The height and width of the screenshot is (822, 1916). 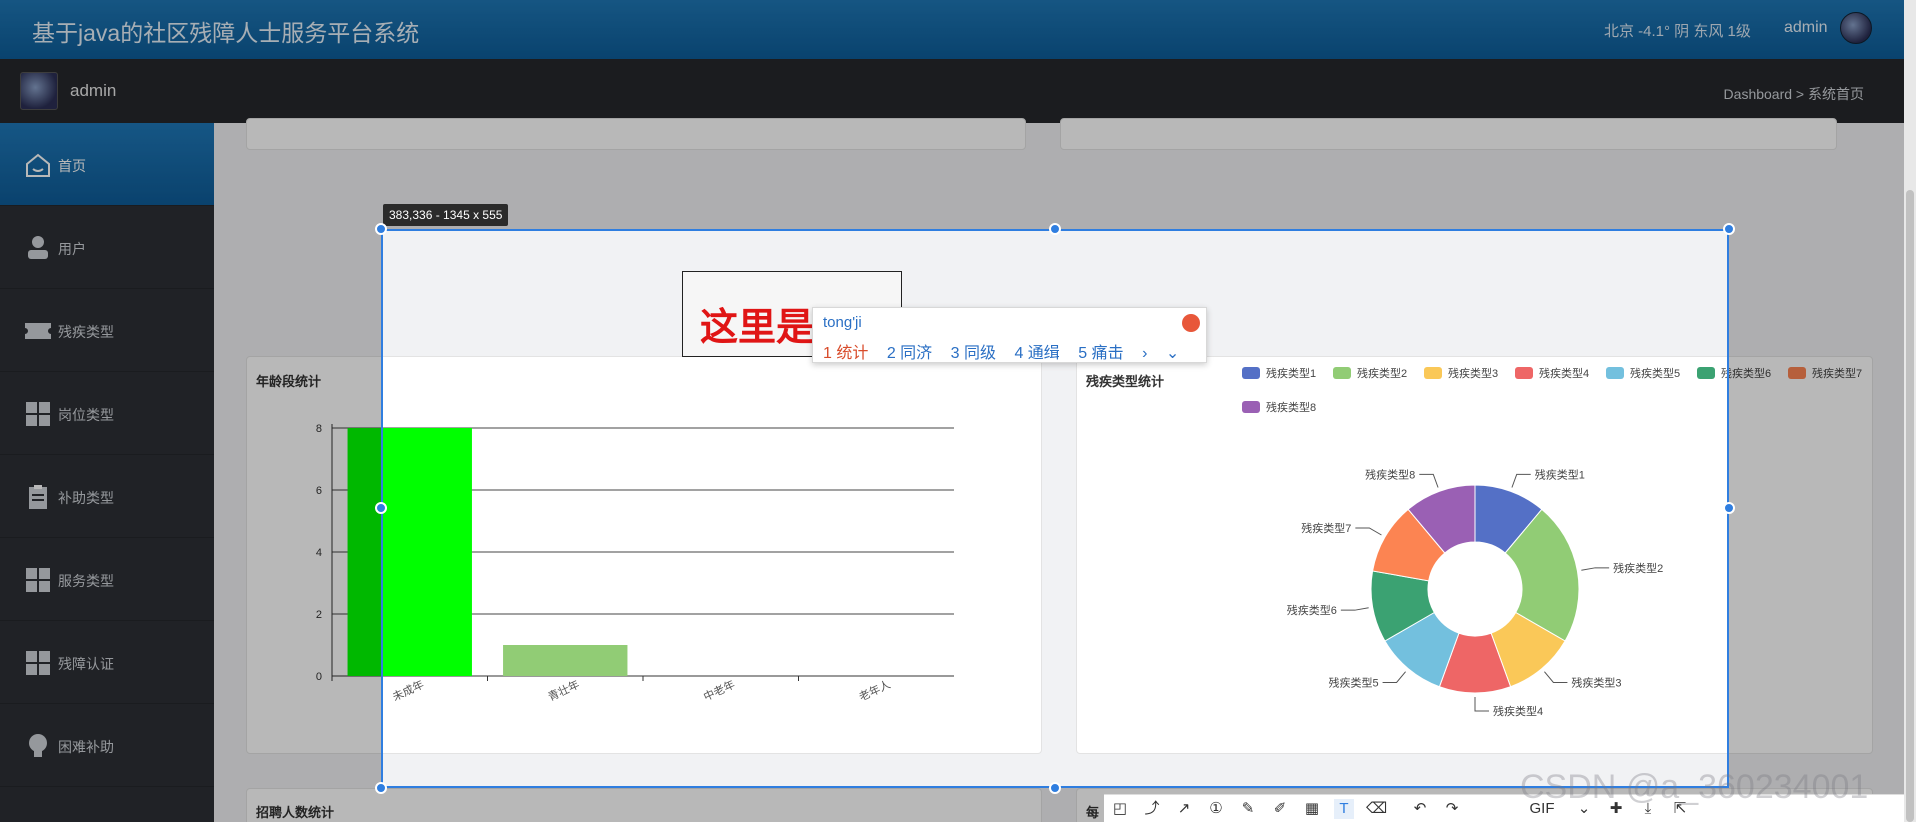 What do you see at coordinates (1152, 809) in the screenshot?
I see `polyline-tool-icon: ⤴` at bounding box center [1152, 809].